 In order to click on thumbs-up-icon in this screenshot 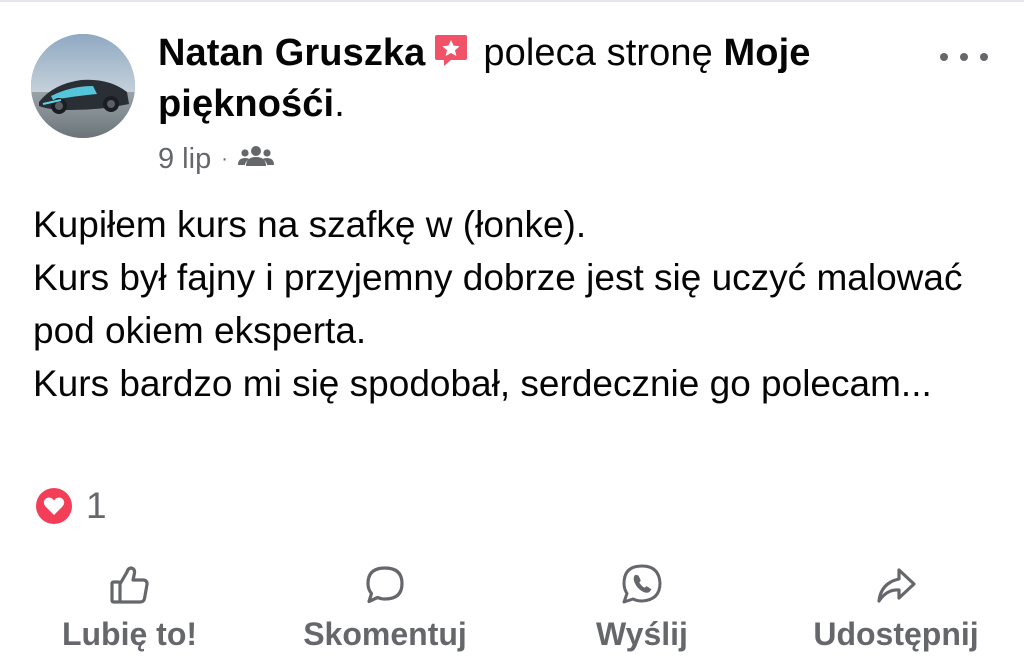, I will do `click(130, 583)`.